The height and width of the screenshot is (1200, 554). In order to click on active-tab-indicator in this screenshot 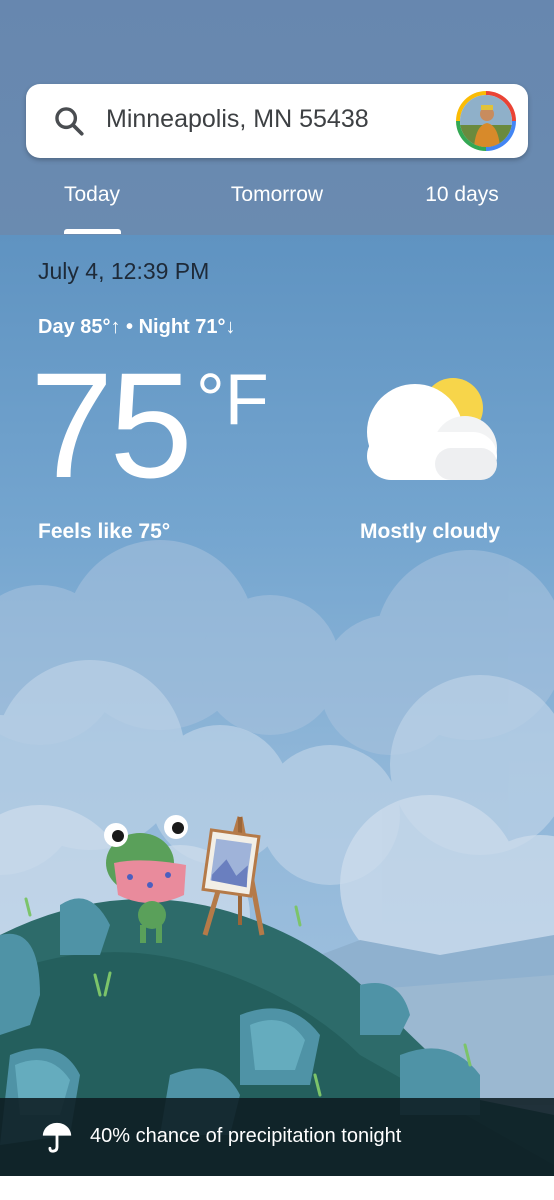, I will do `click(92, 231)`.